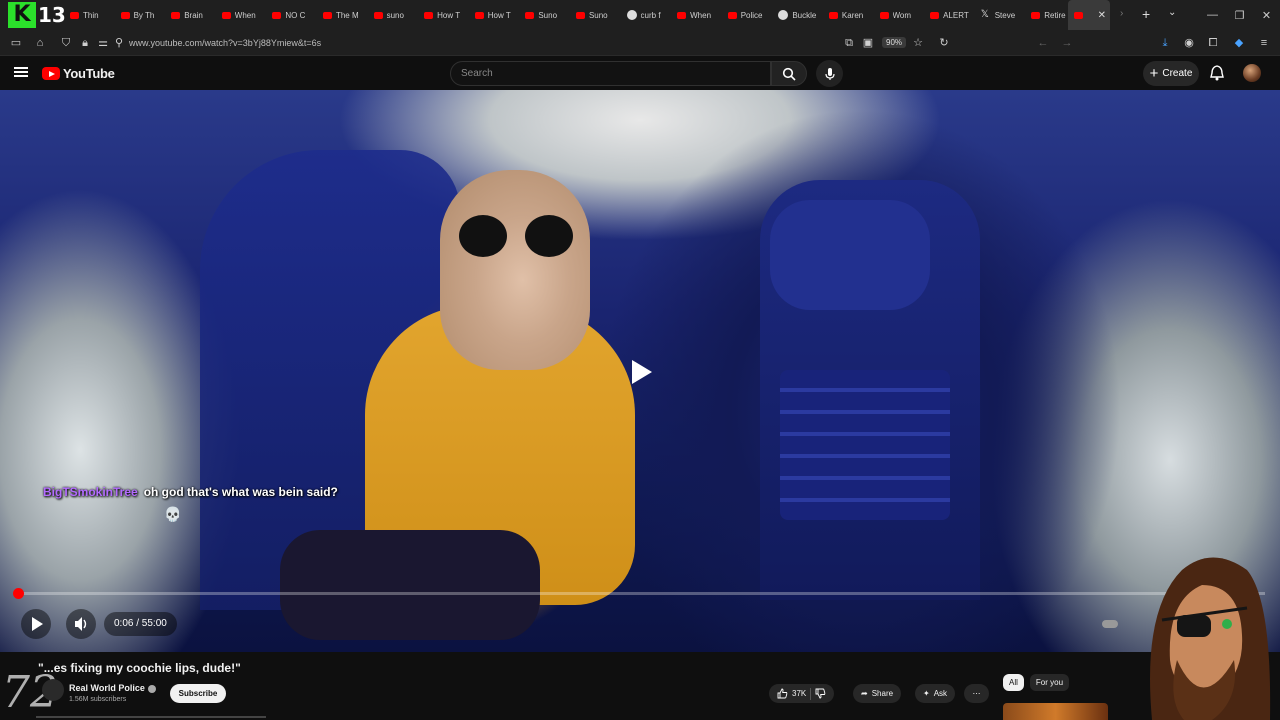 The width and height of the screenshot is (1280, 720). Describe the element at coordinates (1146, 14) in the screenshot. I see `new-tab-icon: +` at that location.